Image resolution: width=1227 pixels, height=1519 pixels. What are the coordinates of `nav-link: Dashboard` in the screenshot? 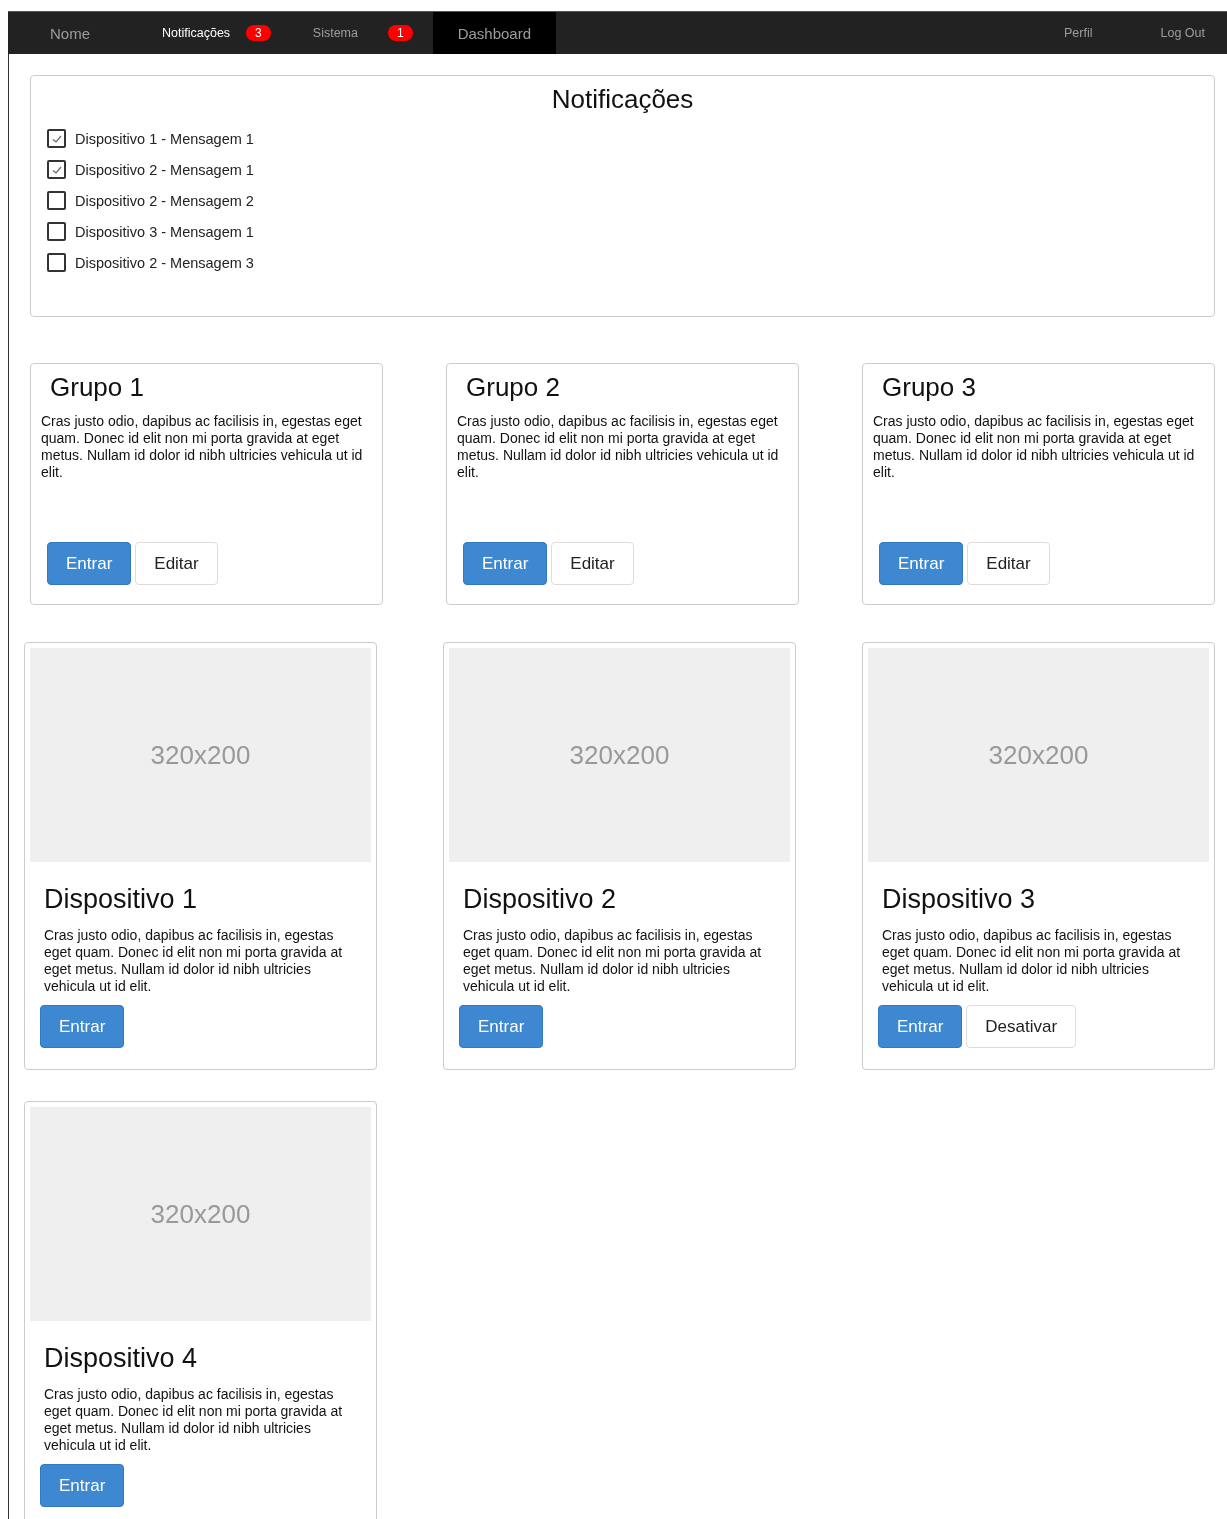 It's located at (494, 33).